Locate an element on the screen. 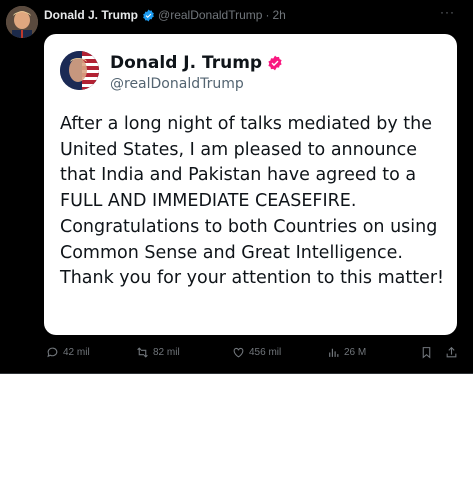  card-author-name: Donald J. Trump is located at coordinates (186, 63).